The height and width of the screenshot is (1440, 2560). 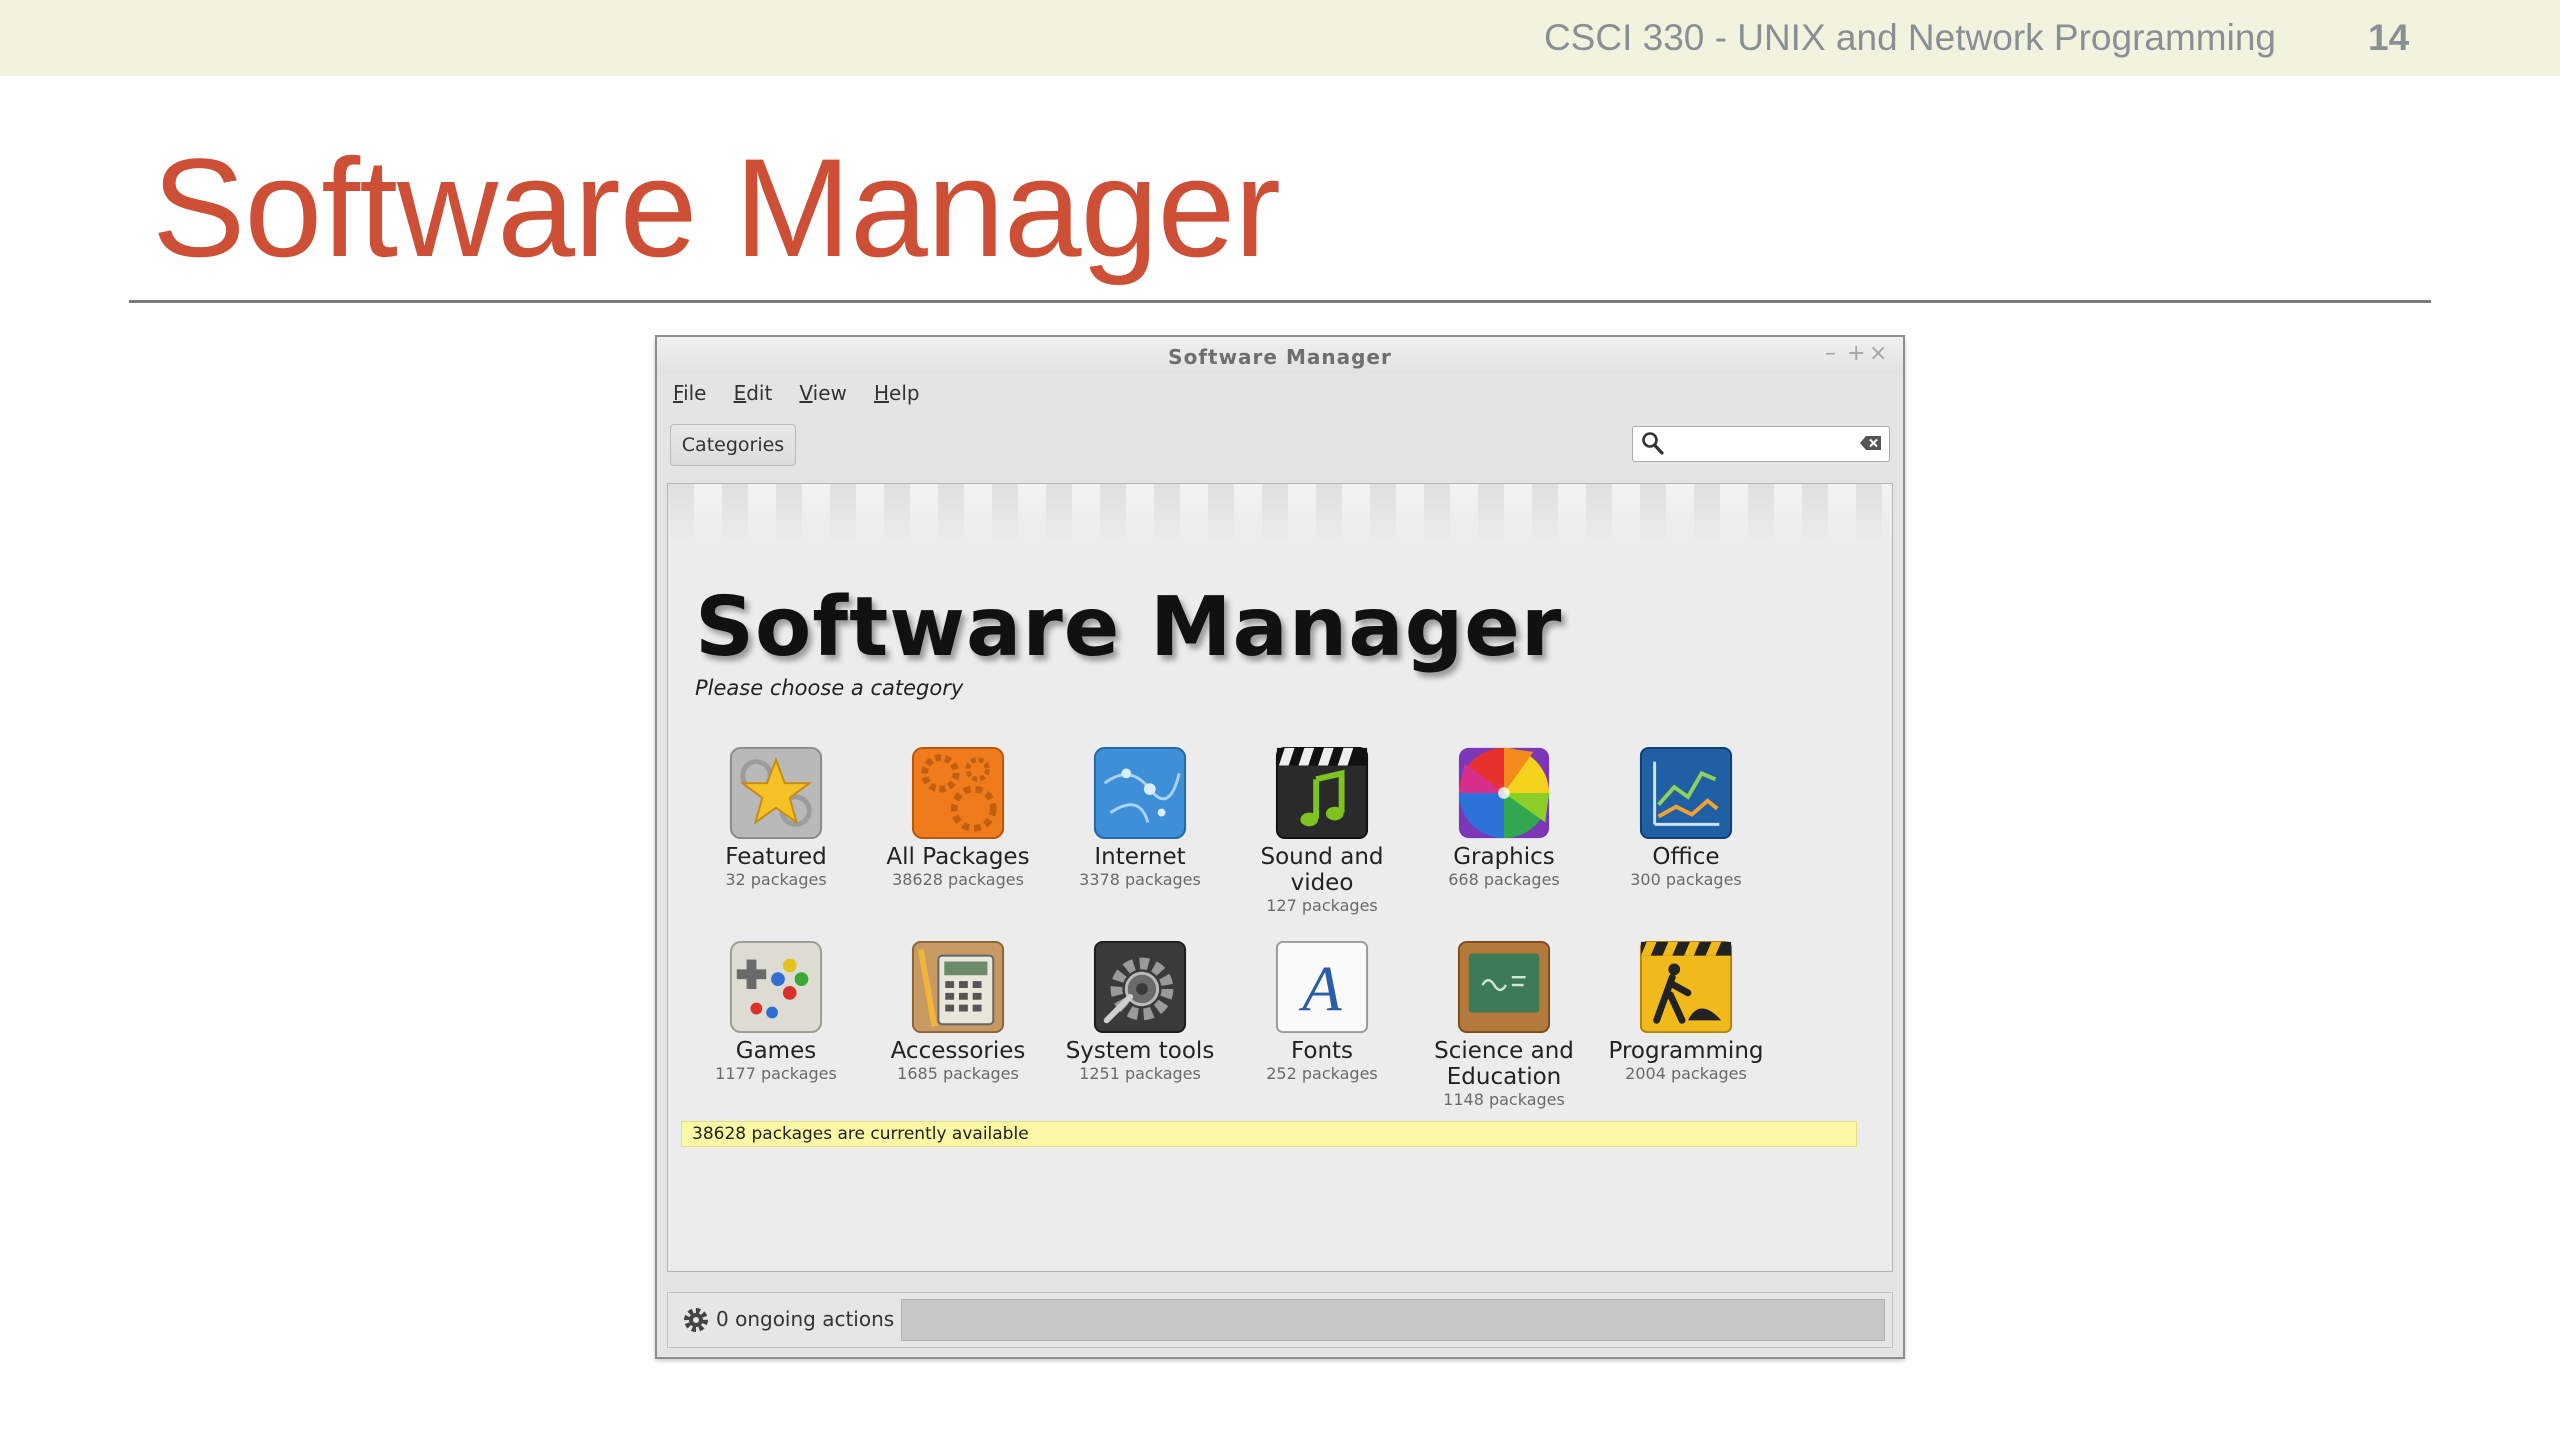 What do you see at coordinates (1504, 1099) in the screenshot?
I see `category-count: 1148 packages` at bounding box center [1504, 1099].